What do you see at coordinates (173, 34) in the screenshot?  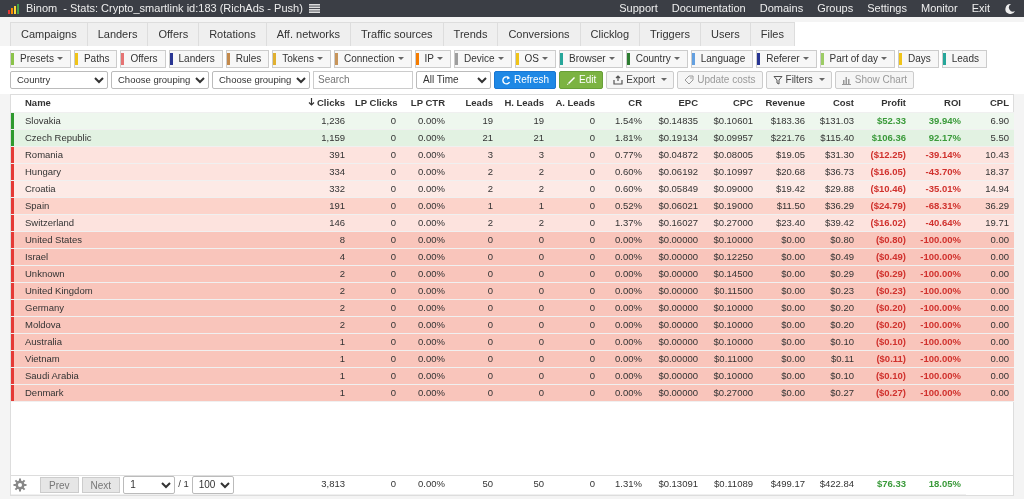 I see `nav-tab: Offers` at bounding box center [173, 34].